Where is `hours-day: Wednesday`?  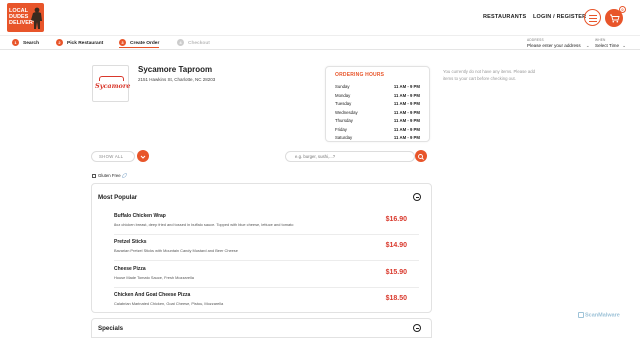
hours-day: Wednesday is located at coordinates (346, 112).